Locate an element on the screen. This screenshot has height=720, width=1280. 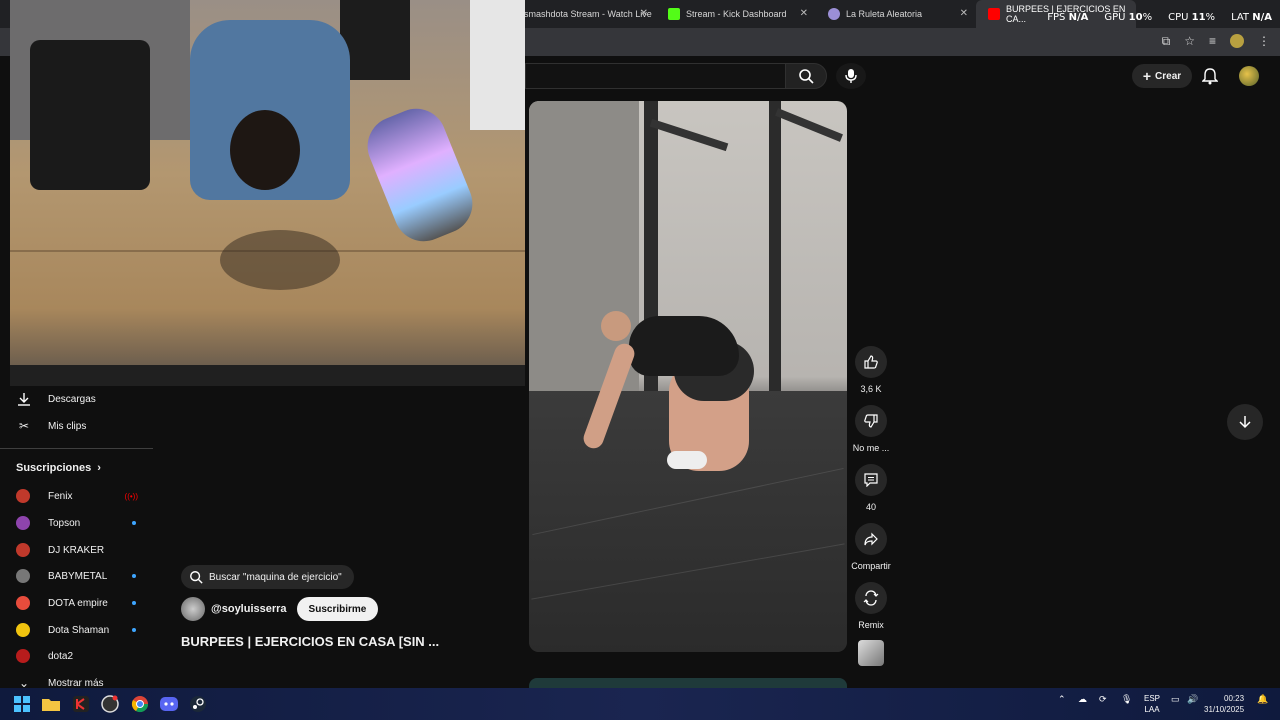
subscription-name: Fenix is located at coordinates (60, 496).